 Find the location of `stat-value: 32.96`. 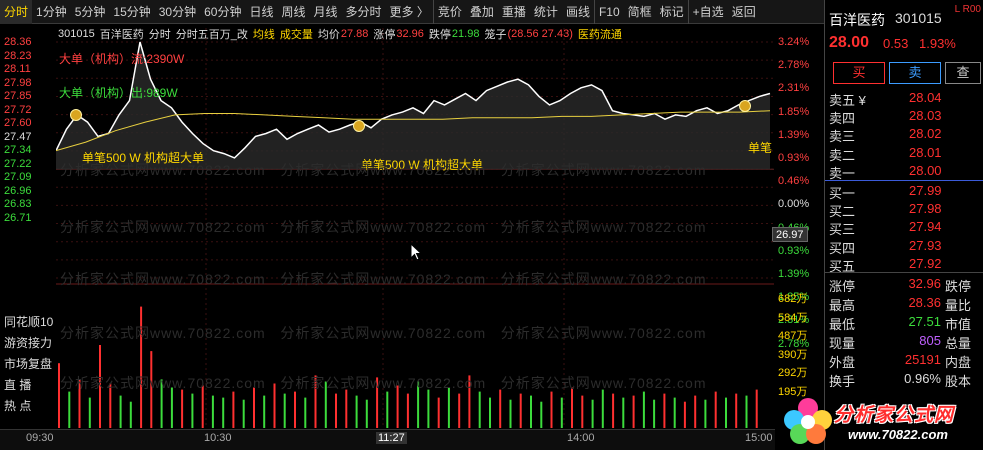

stat-value: 32.96 is located at coordinates (924, 283).